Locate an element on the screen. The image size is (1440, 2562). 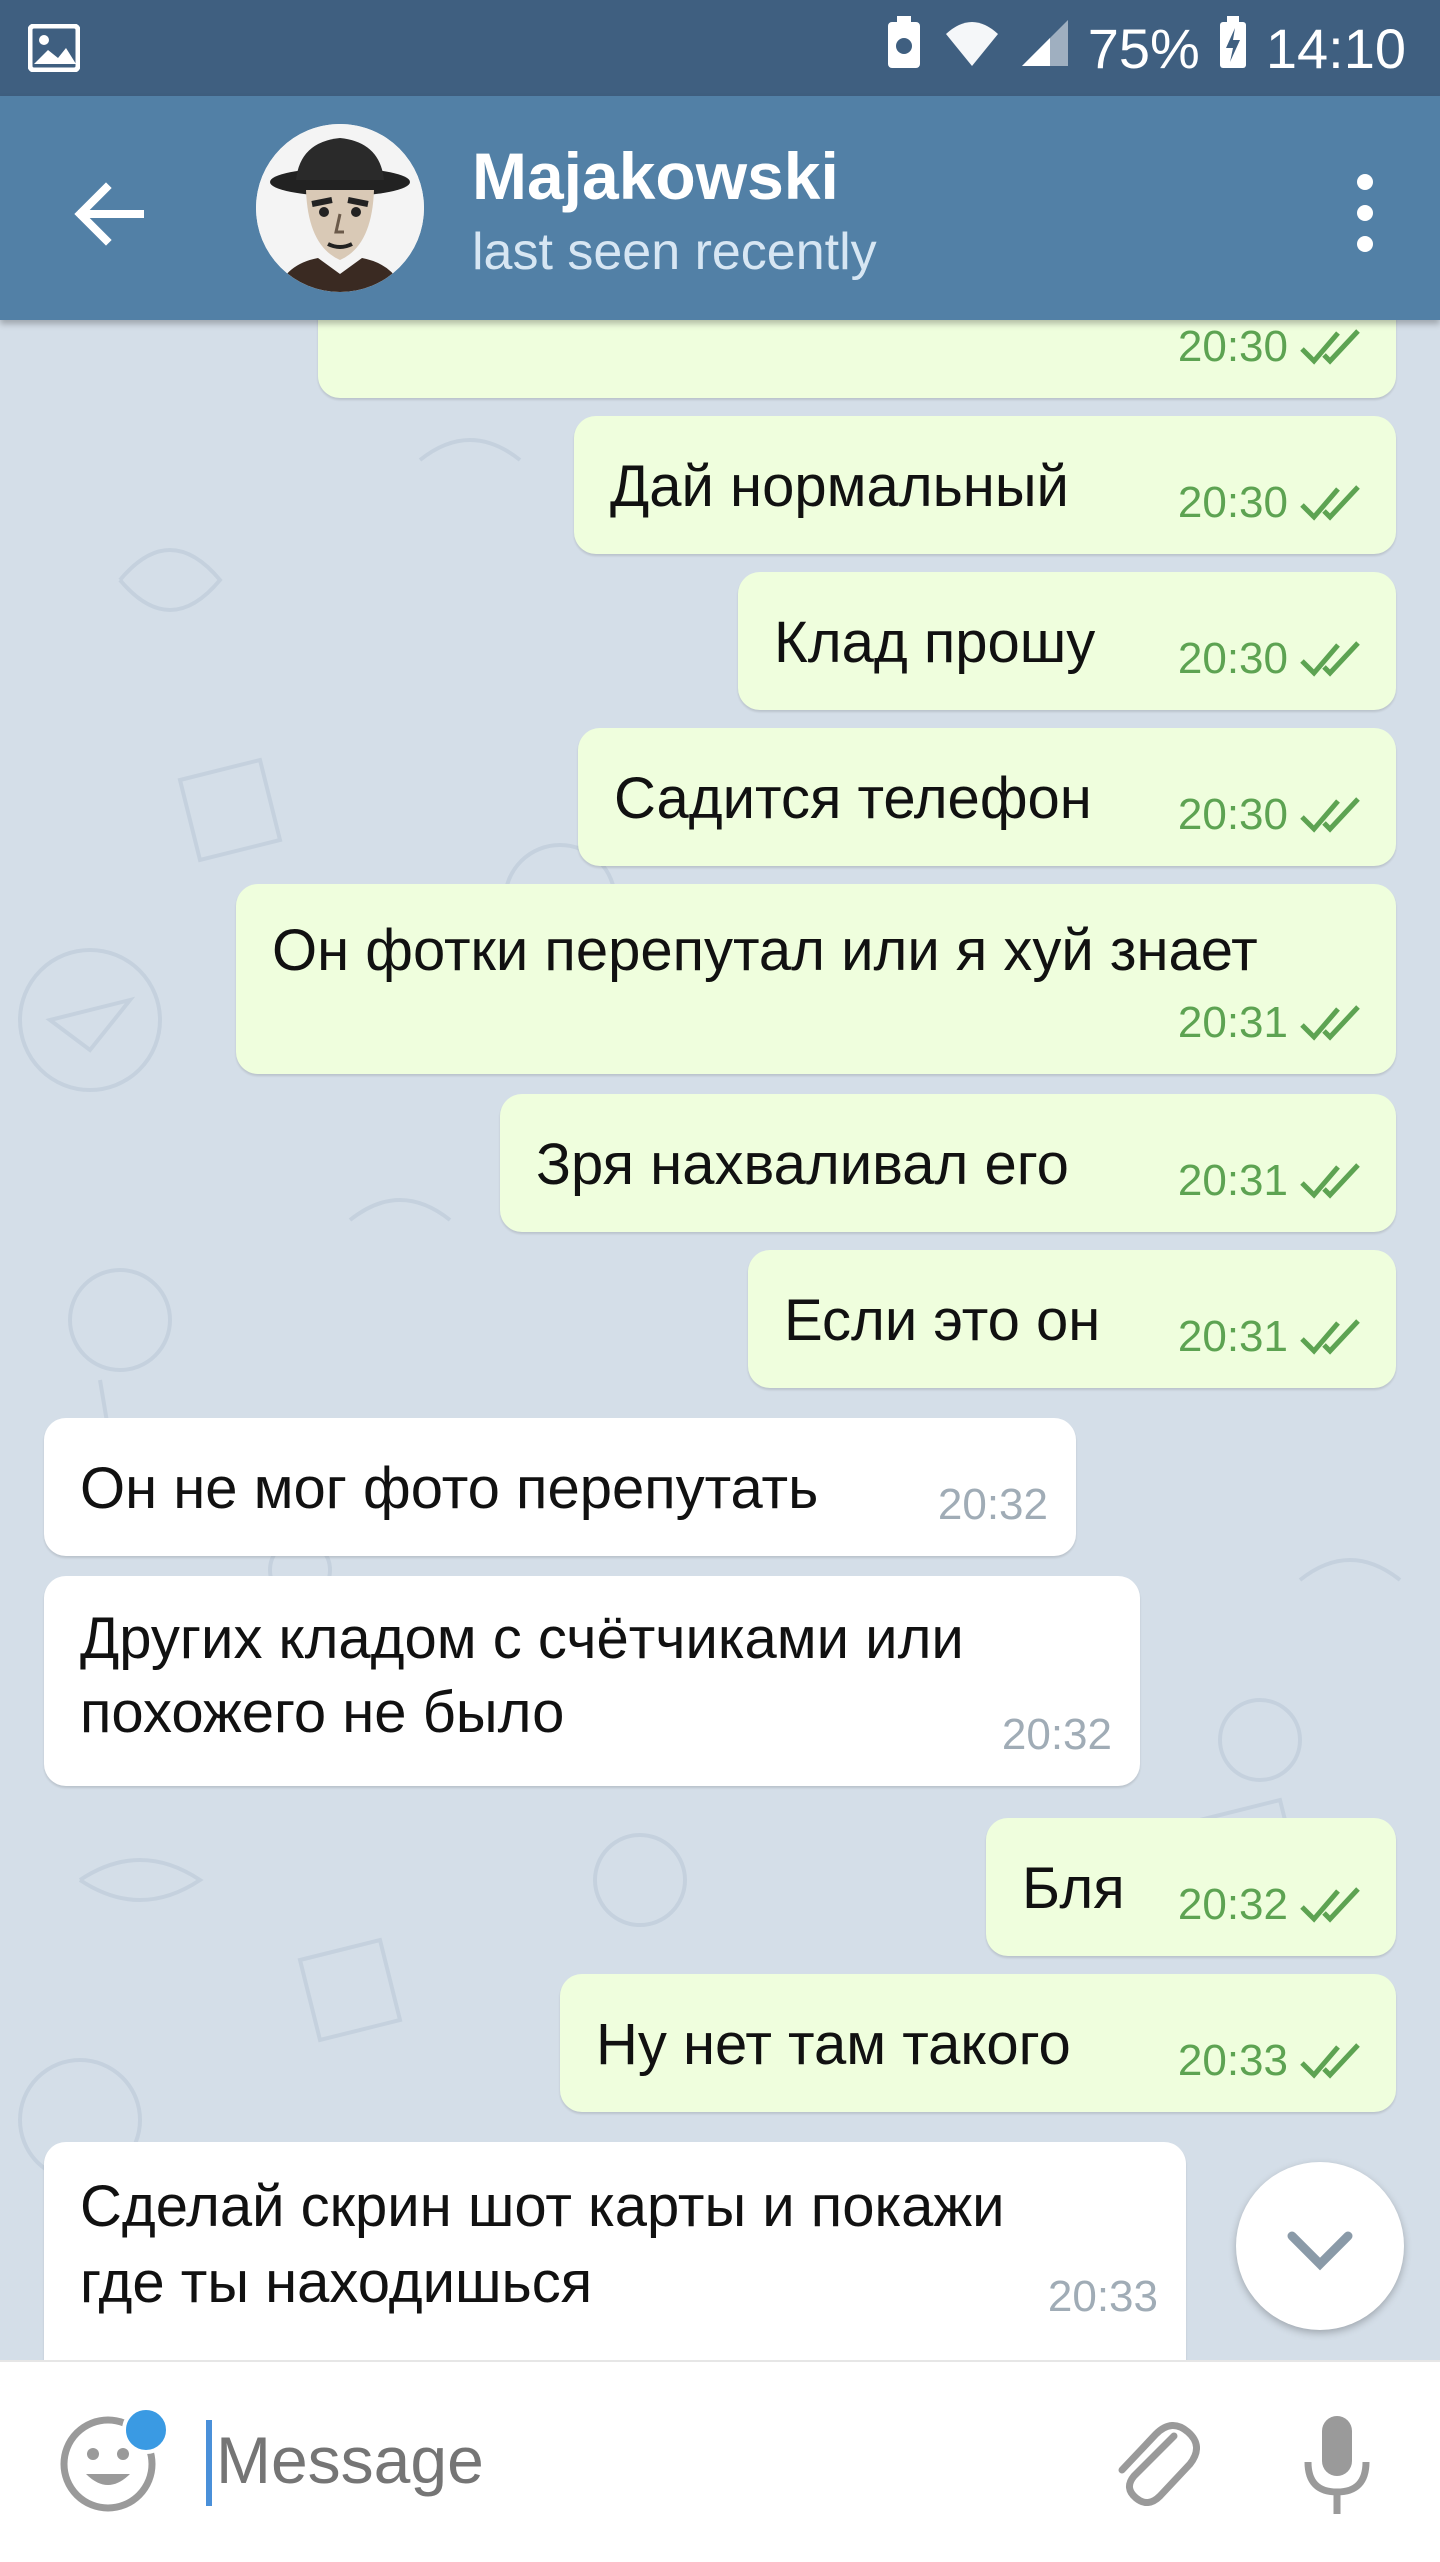
message-text: Ну нет там такого is located at coordinates (833, 2044).